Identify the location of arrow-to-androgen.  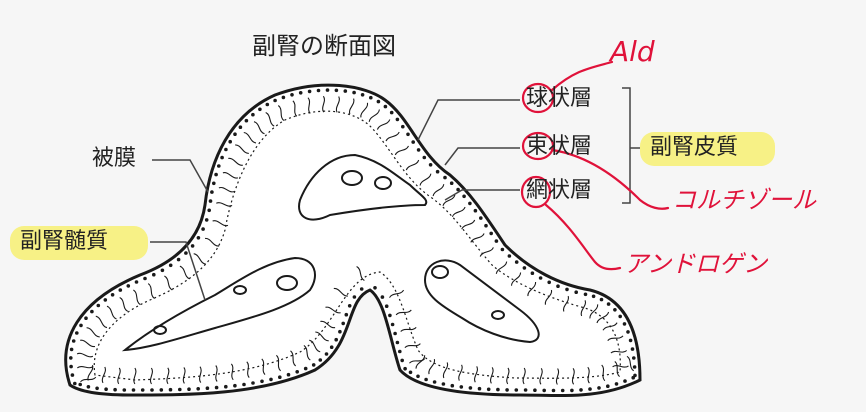
(583, 237).